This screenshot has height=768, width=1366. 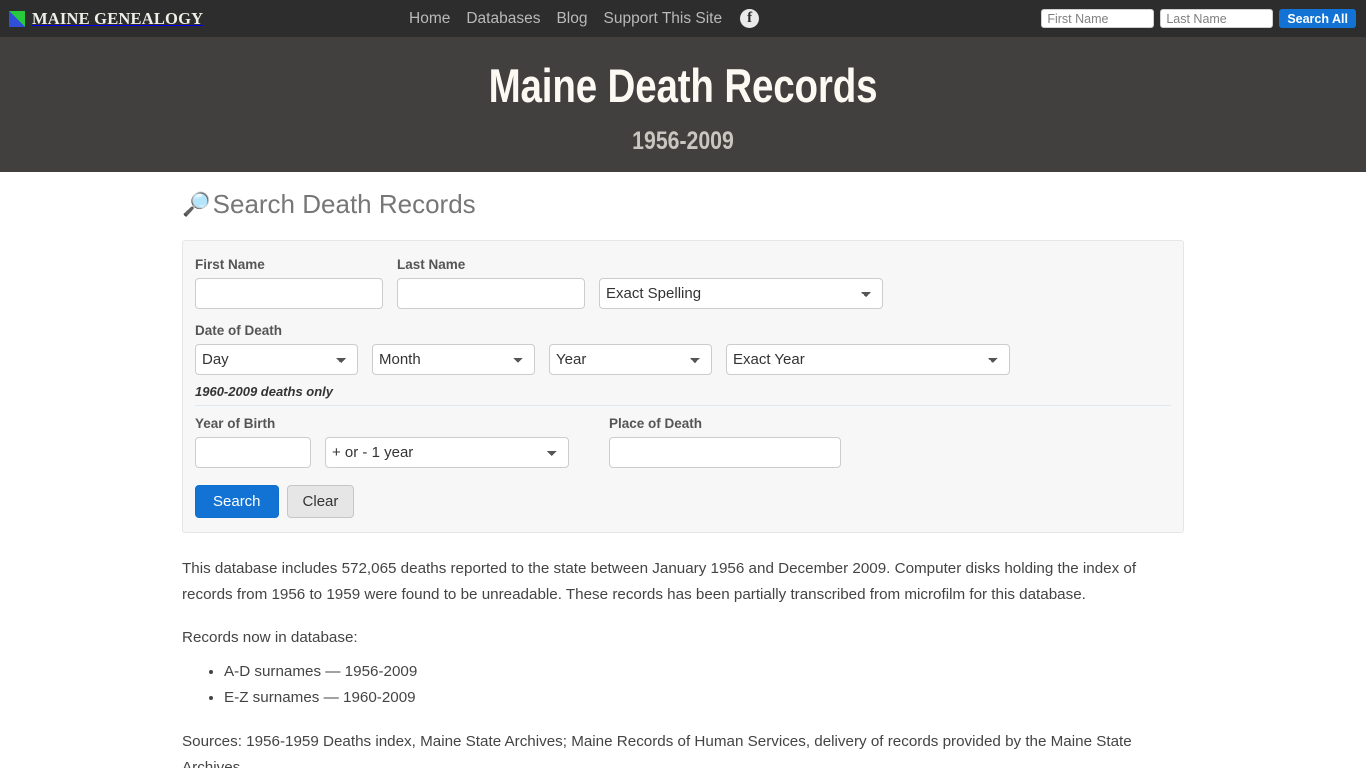 What do you see at coordinates (725, 453) in the screenshot?
I see `place-of-death-input` at bounding box center [725, 453].